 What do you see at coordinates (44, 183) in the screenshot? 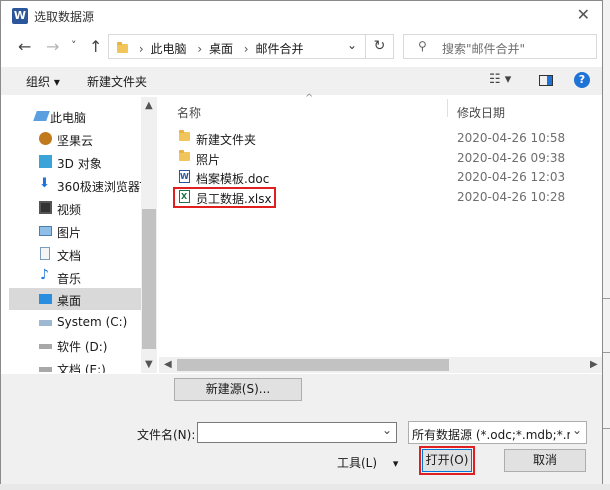
I see `download-icon: ⬇` at bounding box center [44, 183].